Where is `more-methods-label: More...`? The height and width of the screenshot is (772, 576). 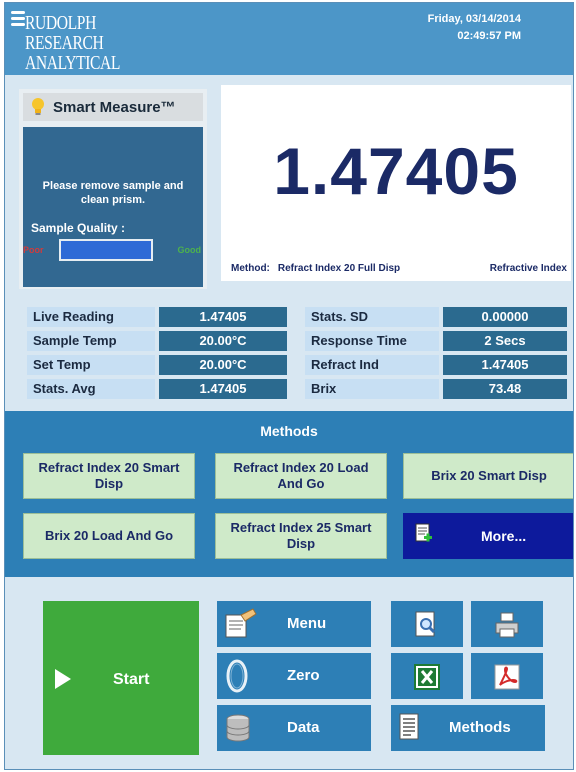
more-methods-label: More... is located at coordinates (504, 536).